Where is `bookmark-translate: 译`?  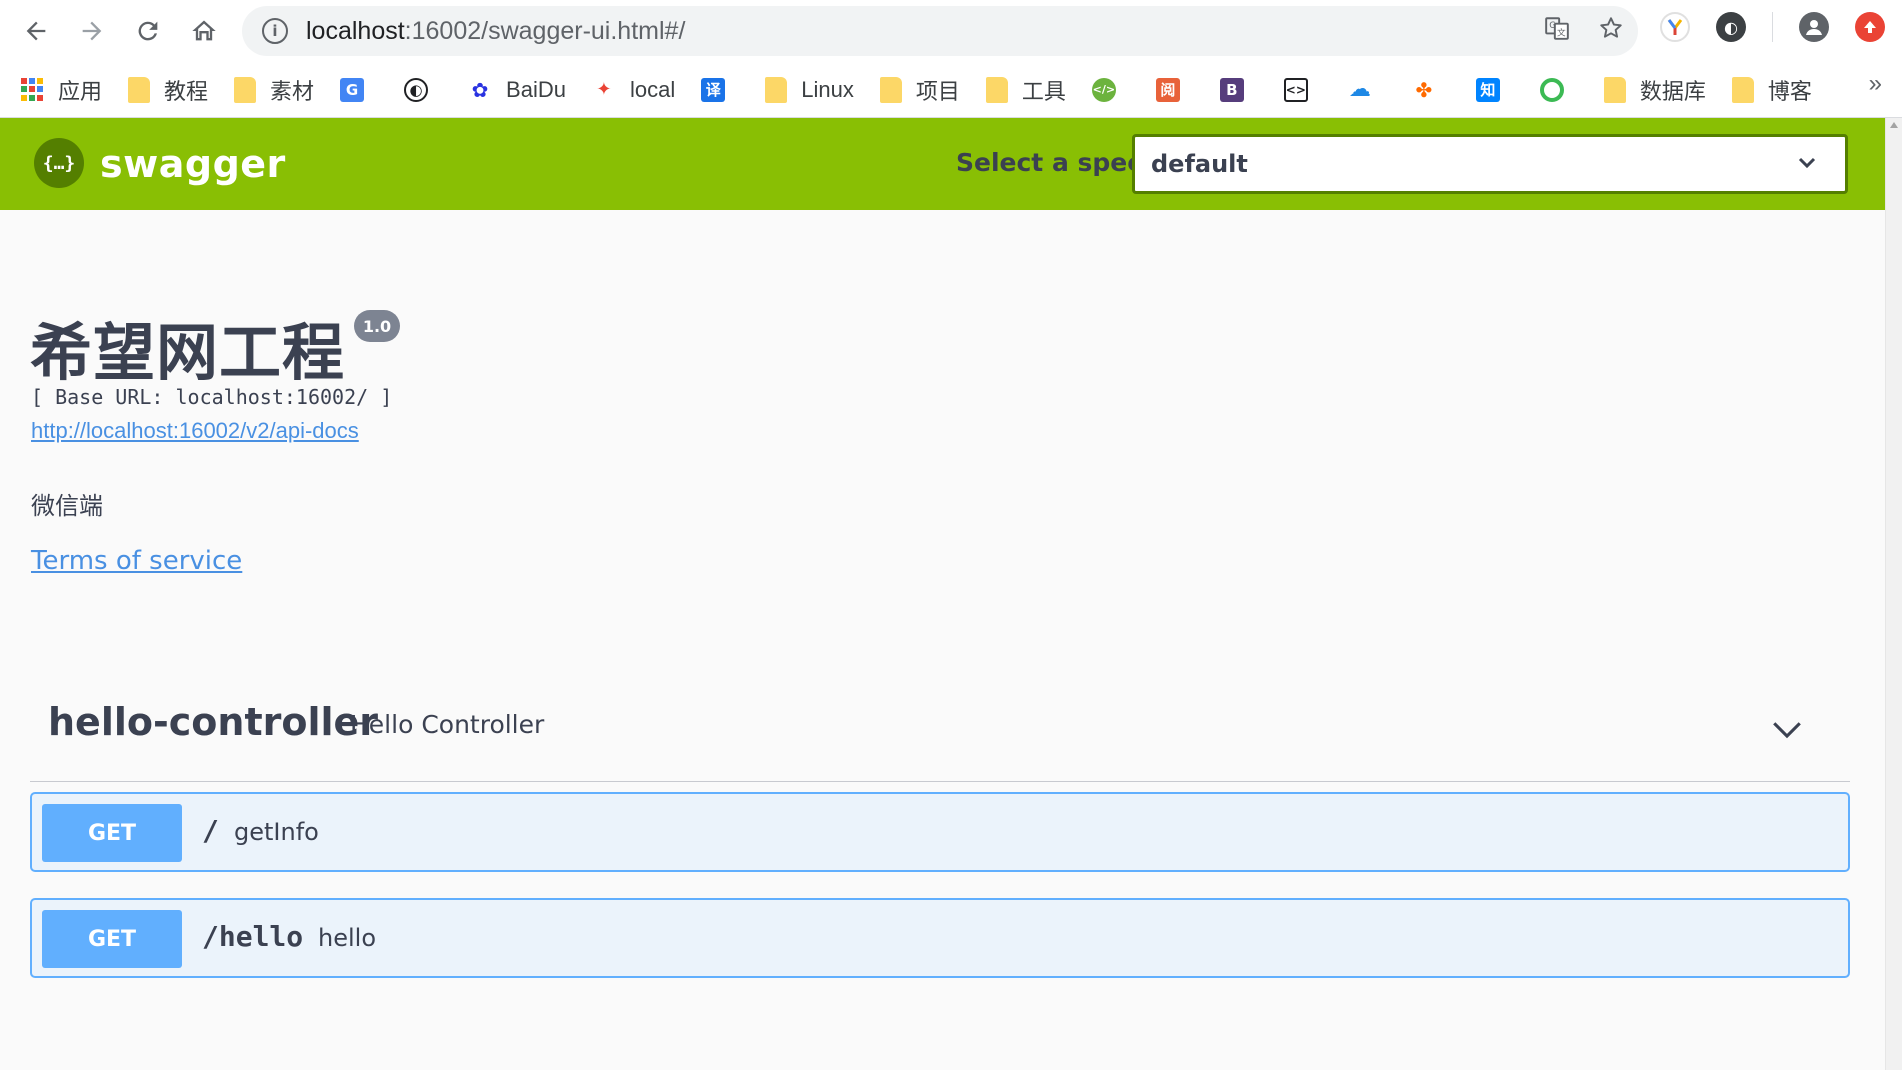 bookmark-translate: 译 is located at coordinates (720, 90).